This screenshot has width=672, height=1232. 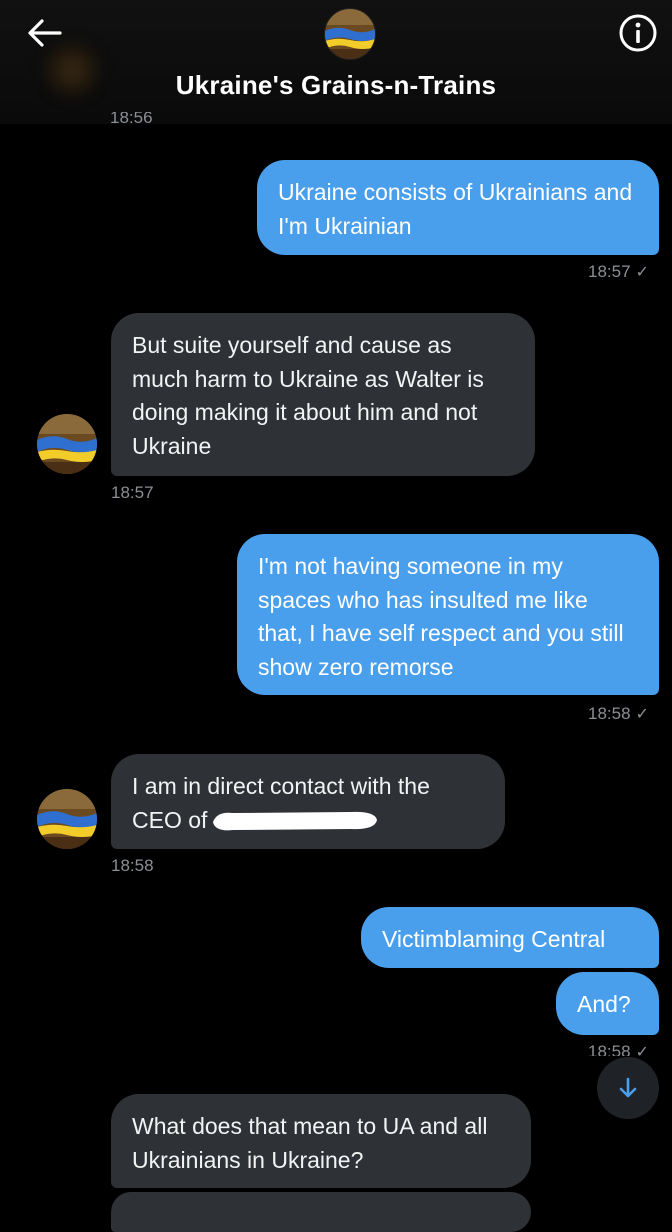 I want to click on info-icon, so click(x=638, y=33).